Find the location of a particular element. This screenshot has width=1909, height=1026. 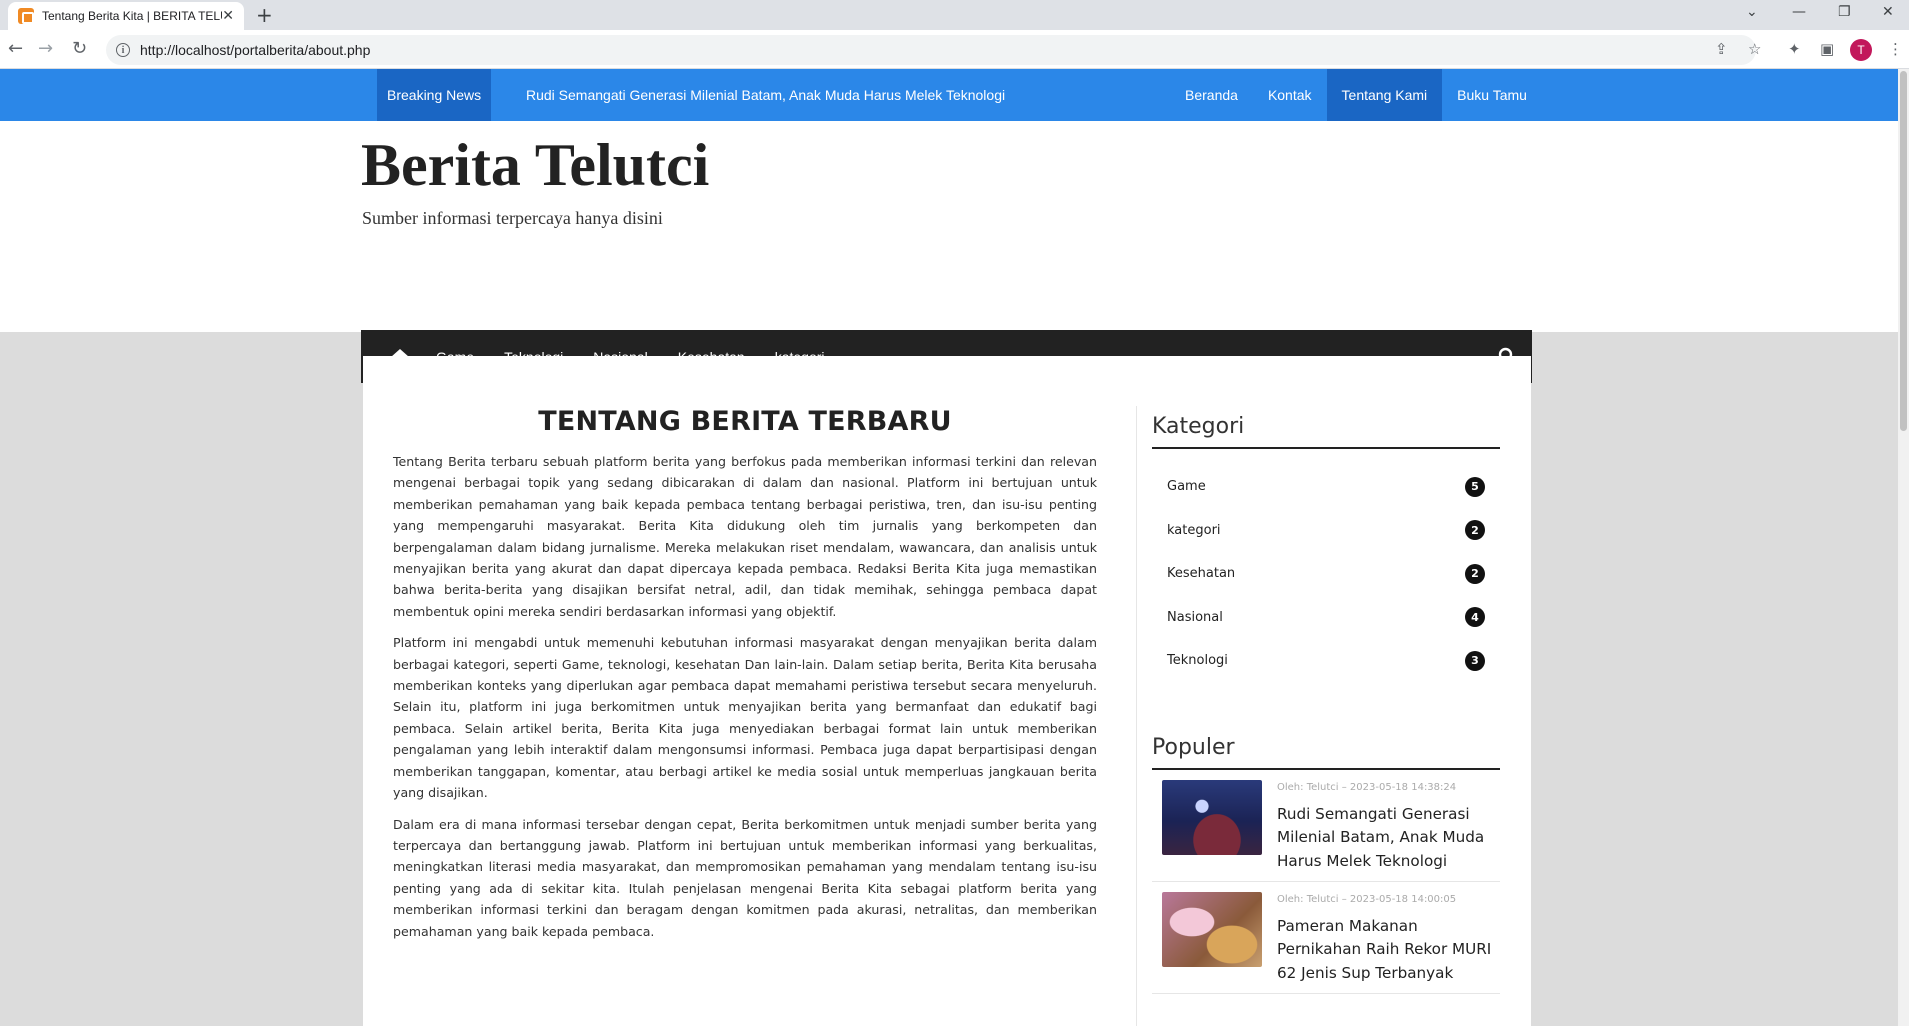

topnav-buku-tamu: Buku Tamu is located at coordinates (1492, 95).